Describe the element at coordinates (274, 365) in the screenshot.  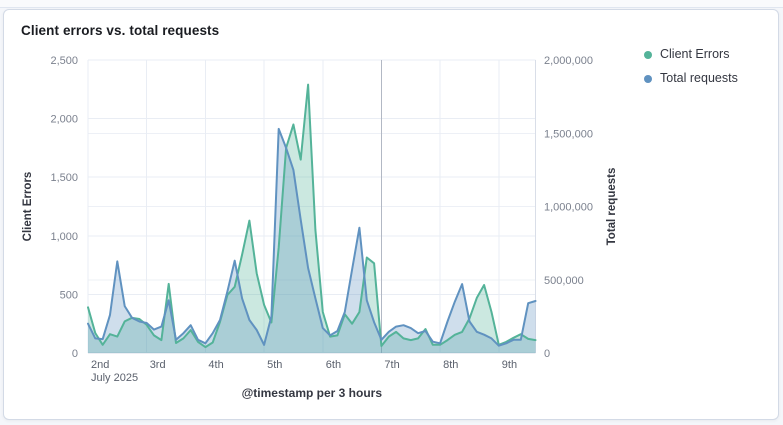
I see `x-tick-label: 5th` at that location.